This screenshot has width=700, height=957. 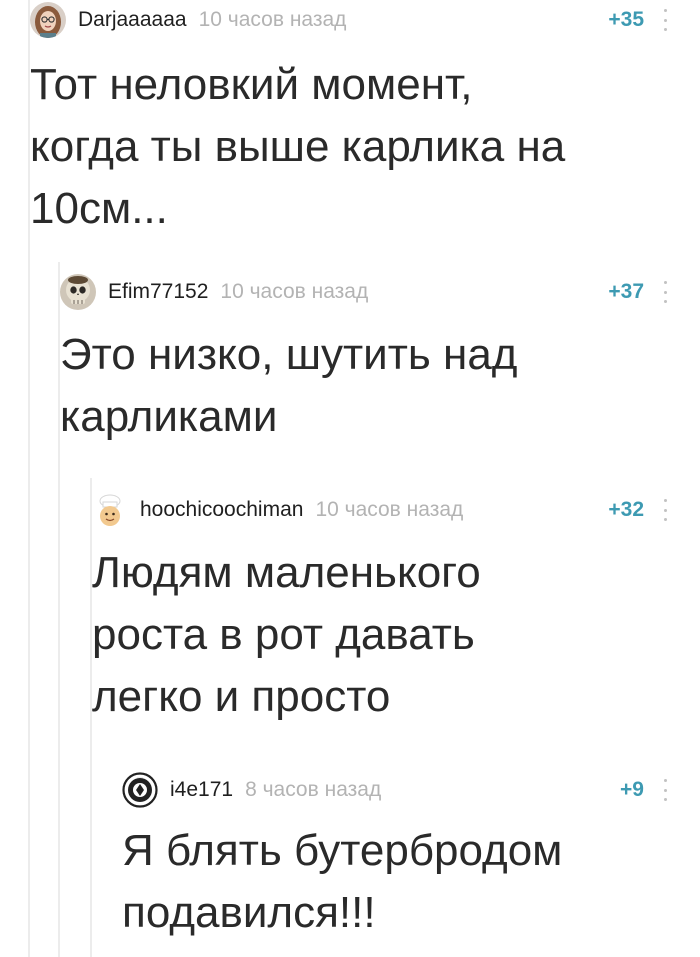 I want to click on comment-rating: +32, so click(x=626, y=509).